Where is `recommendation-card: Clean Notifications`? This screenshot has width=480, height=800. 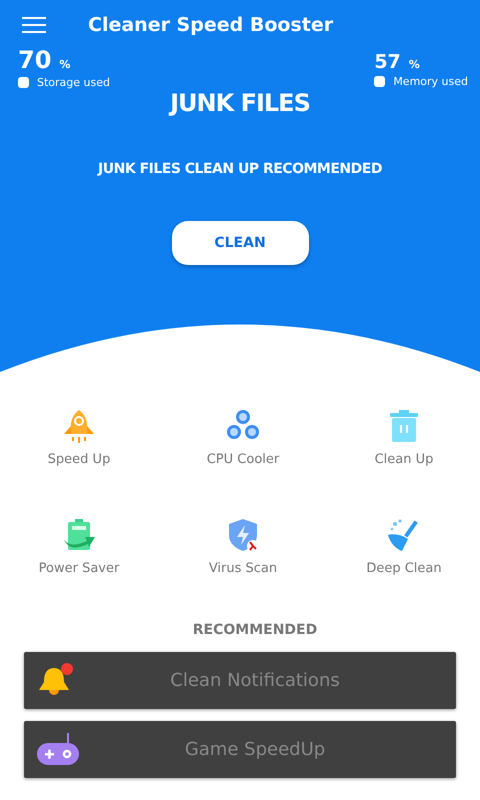 recommendation-card: Clean Notifications is located at coordinates (240, 680).